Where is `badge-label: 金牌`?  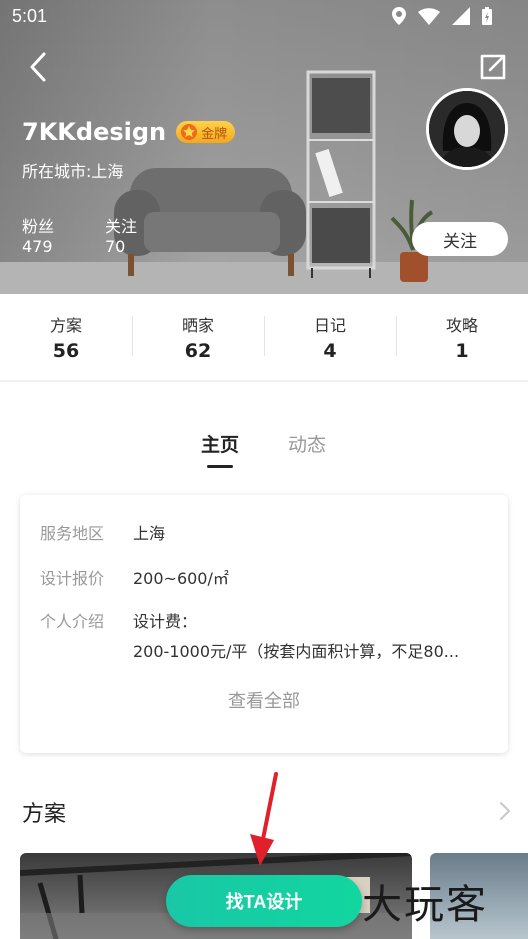
badge-label: 金牌 is located at coordinates (214, 134).